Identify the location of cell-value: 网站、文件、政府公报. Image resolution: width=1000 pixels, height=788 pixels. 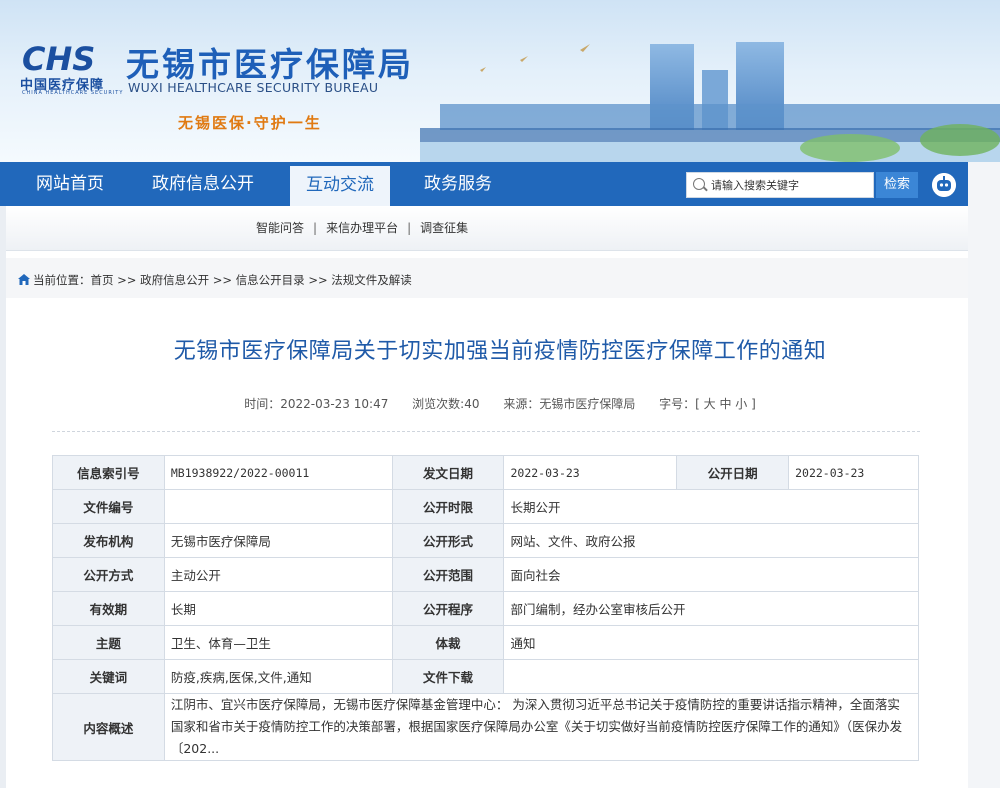
(711, 540).